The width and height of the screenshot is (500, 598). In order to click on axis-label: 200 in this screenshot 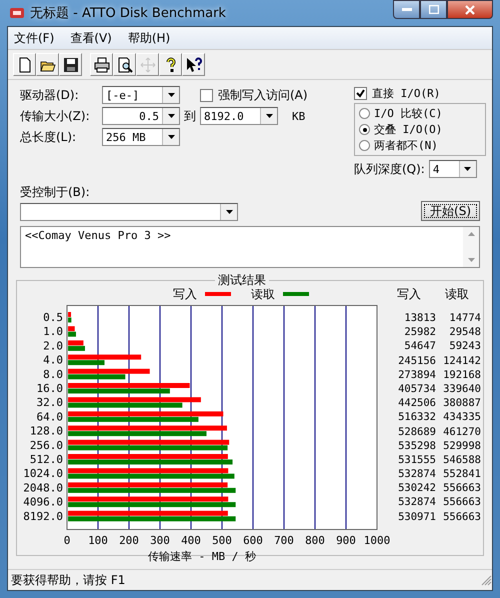, I will do `click(129, 540)`.